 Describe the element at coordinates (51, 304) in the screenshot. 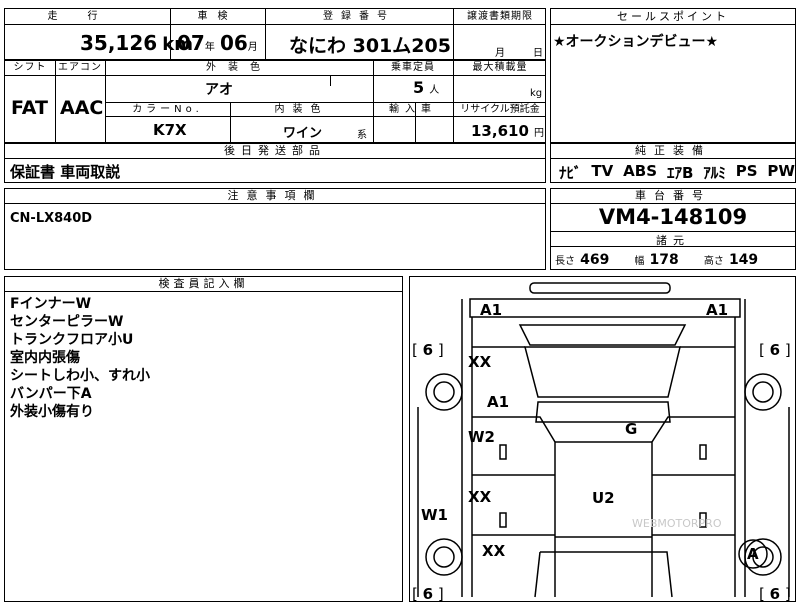

I see `inspector-note-line: FインナーW` at that location.